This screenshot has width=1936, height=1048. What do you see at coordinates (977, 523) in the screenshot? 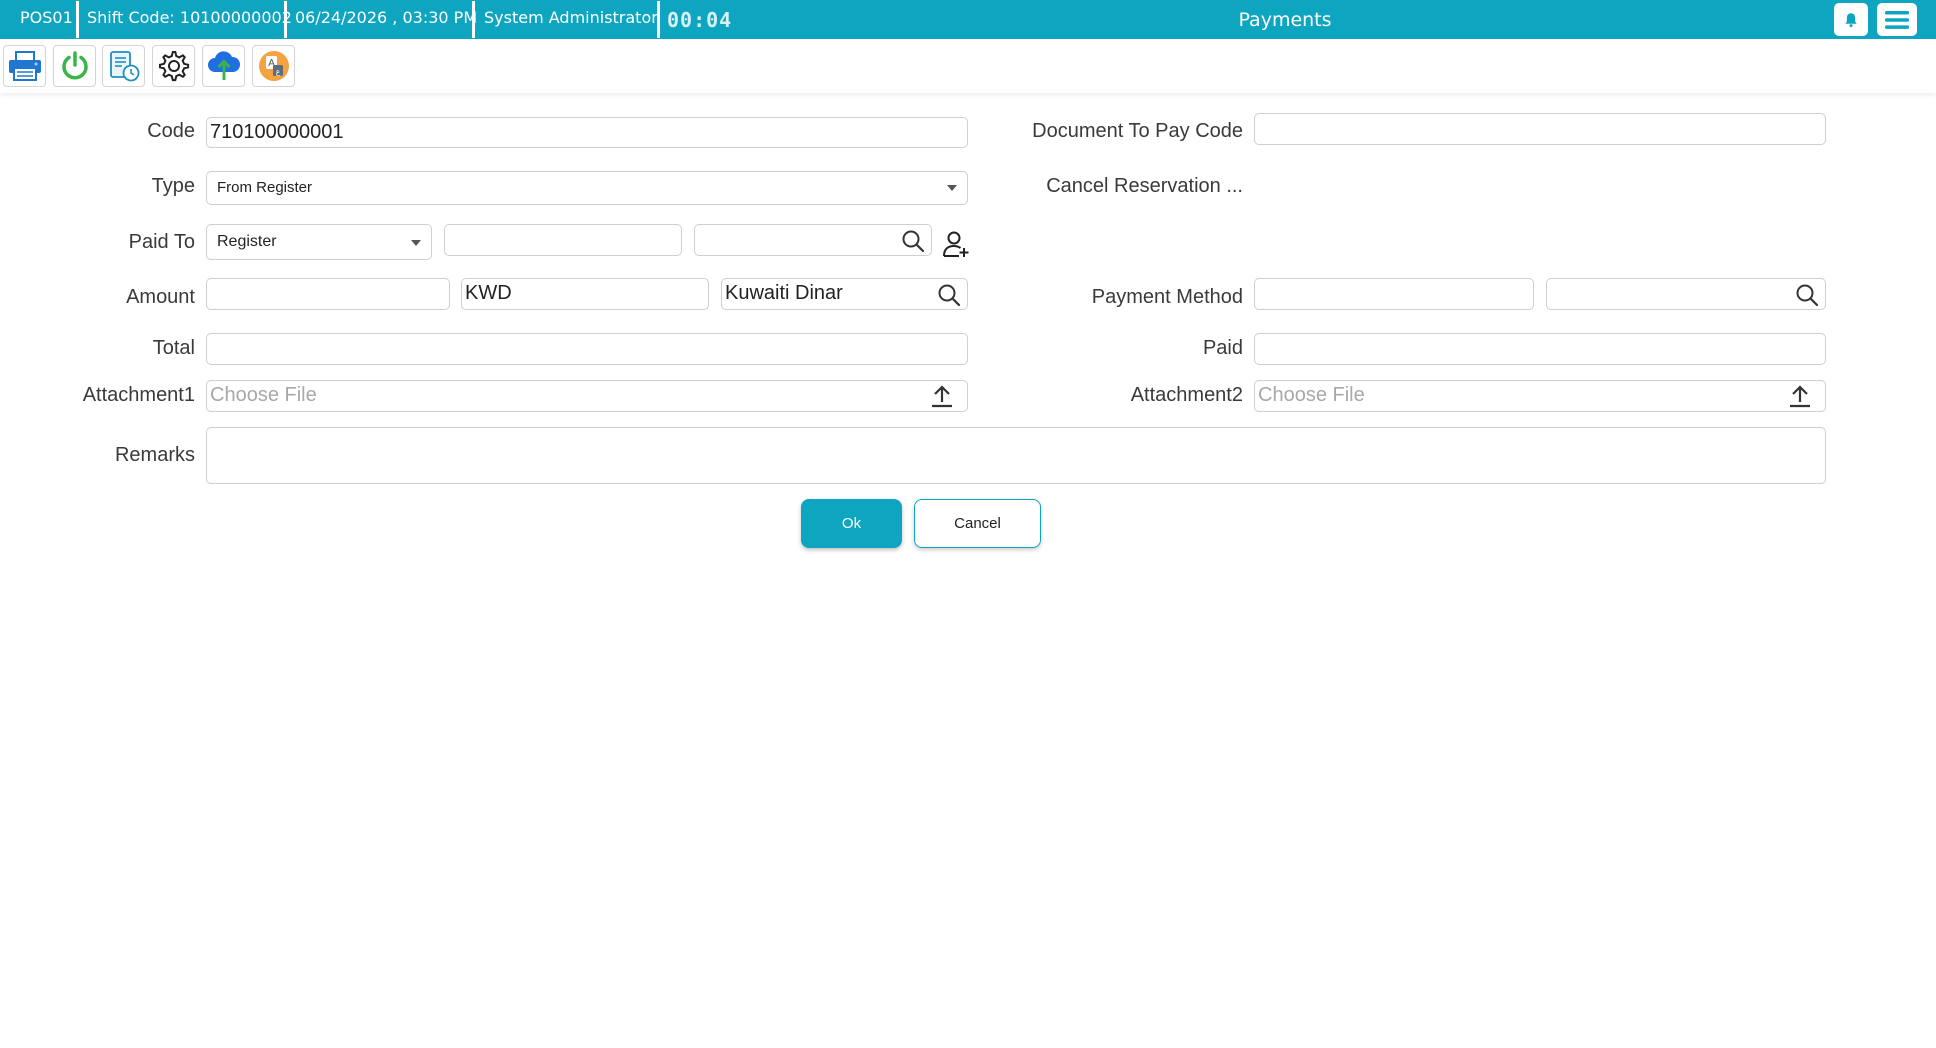
I see `cancel-button: Cancel` at bounding box center [977, 523].